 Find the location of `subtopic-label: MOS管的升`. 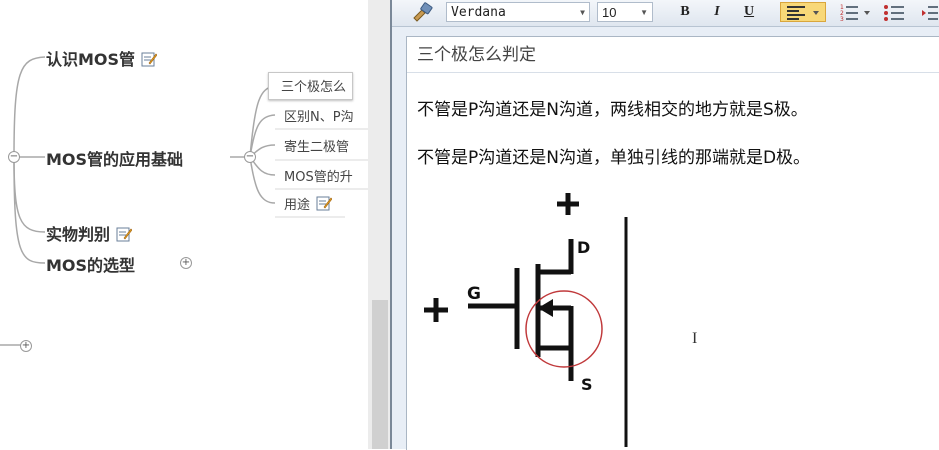

subtopic-label: MOS管的升 is located at coordinates (318, 177).